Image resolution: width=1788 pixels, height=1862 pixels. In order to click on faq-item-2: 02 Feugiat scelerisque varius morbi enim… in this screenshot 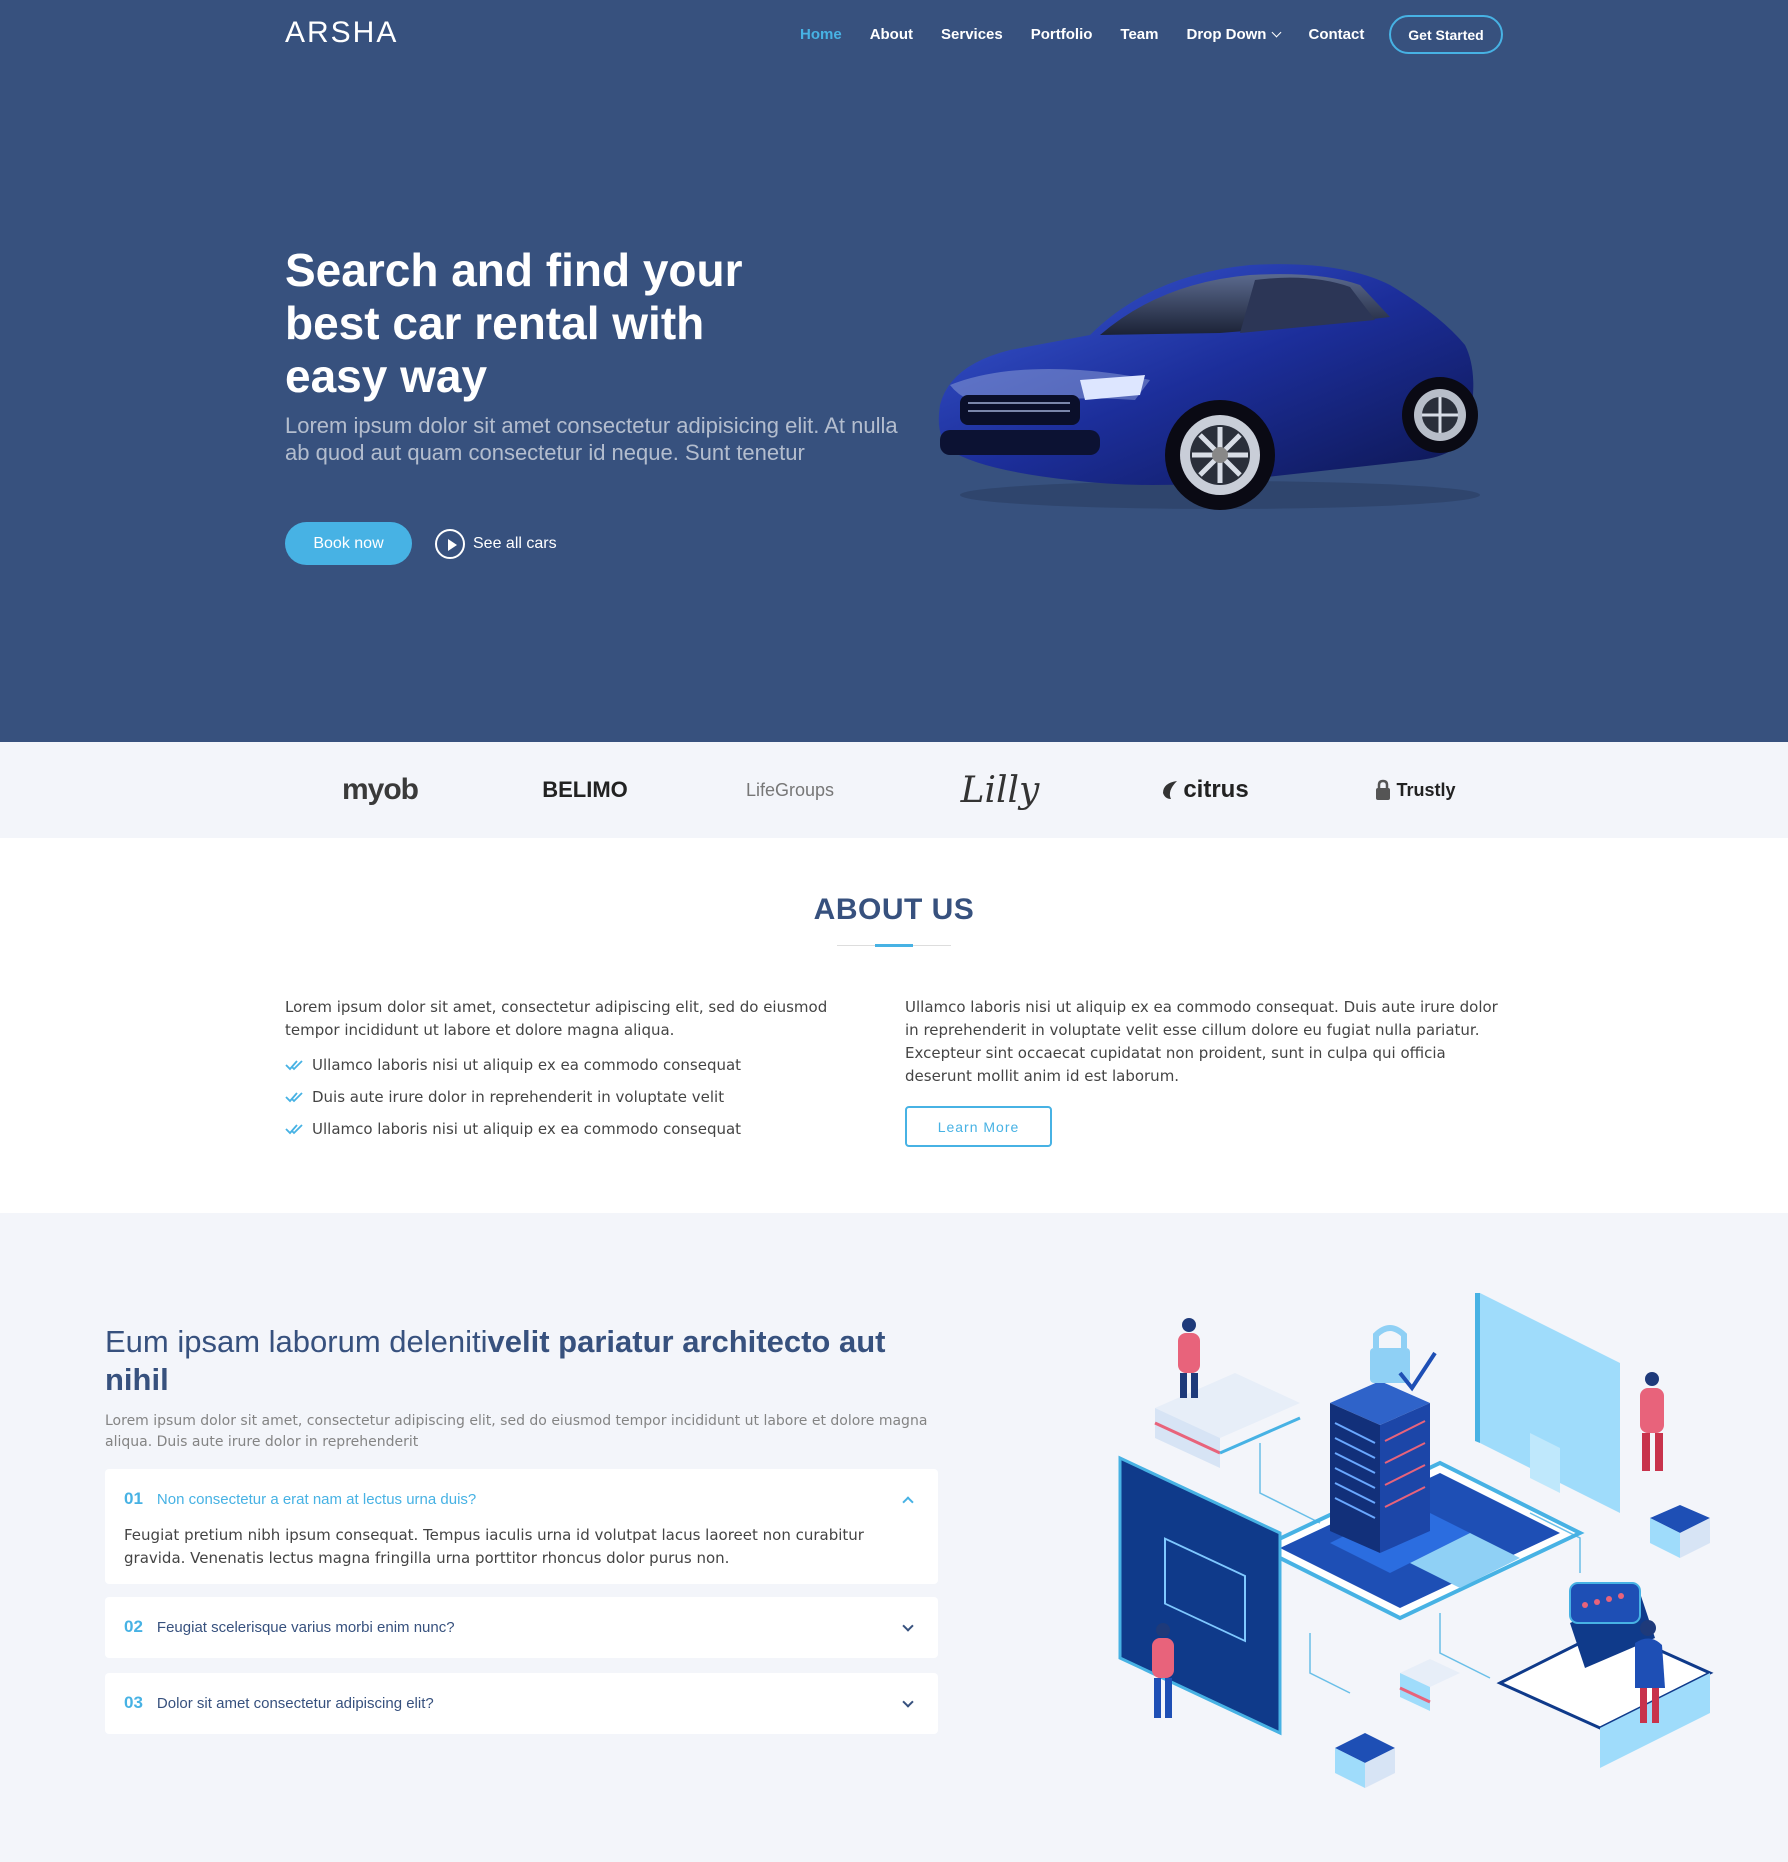, I will do `click(521, 1627)`.